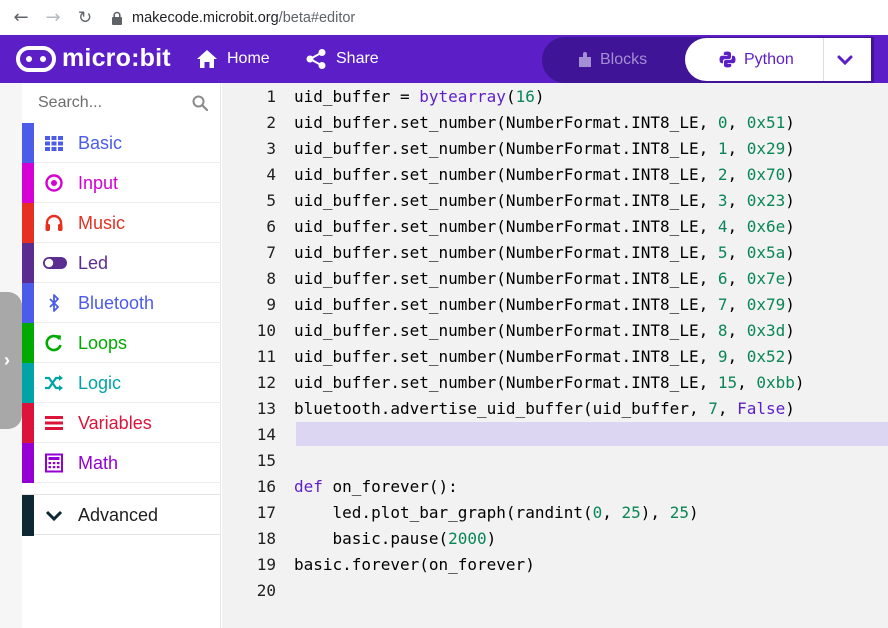 The width and height of the screenshot is (888, 628). Describe the element at coordinates (357, 96) in the screenshot. I see `code-token: uid_buffer =` at that location.